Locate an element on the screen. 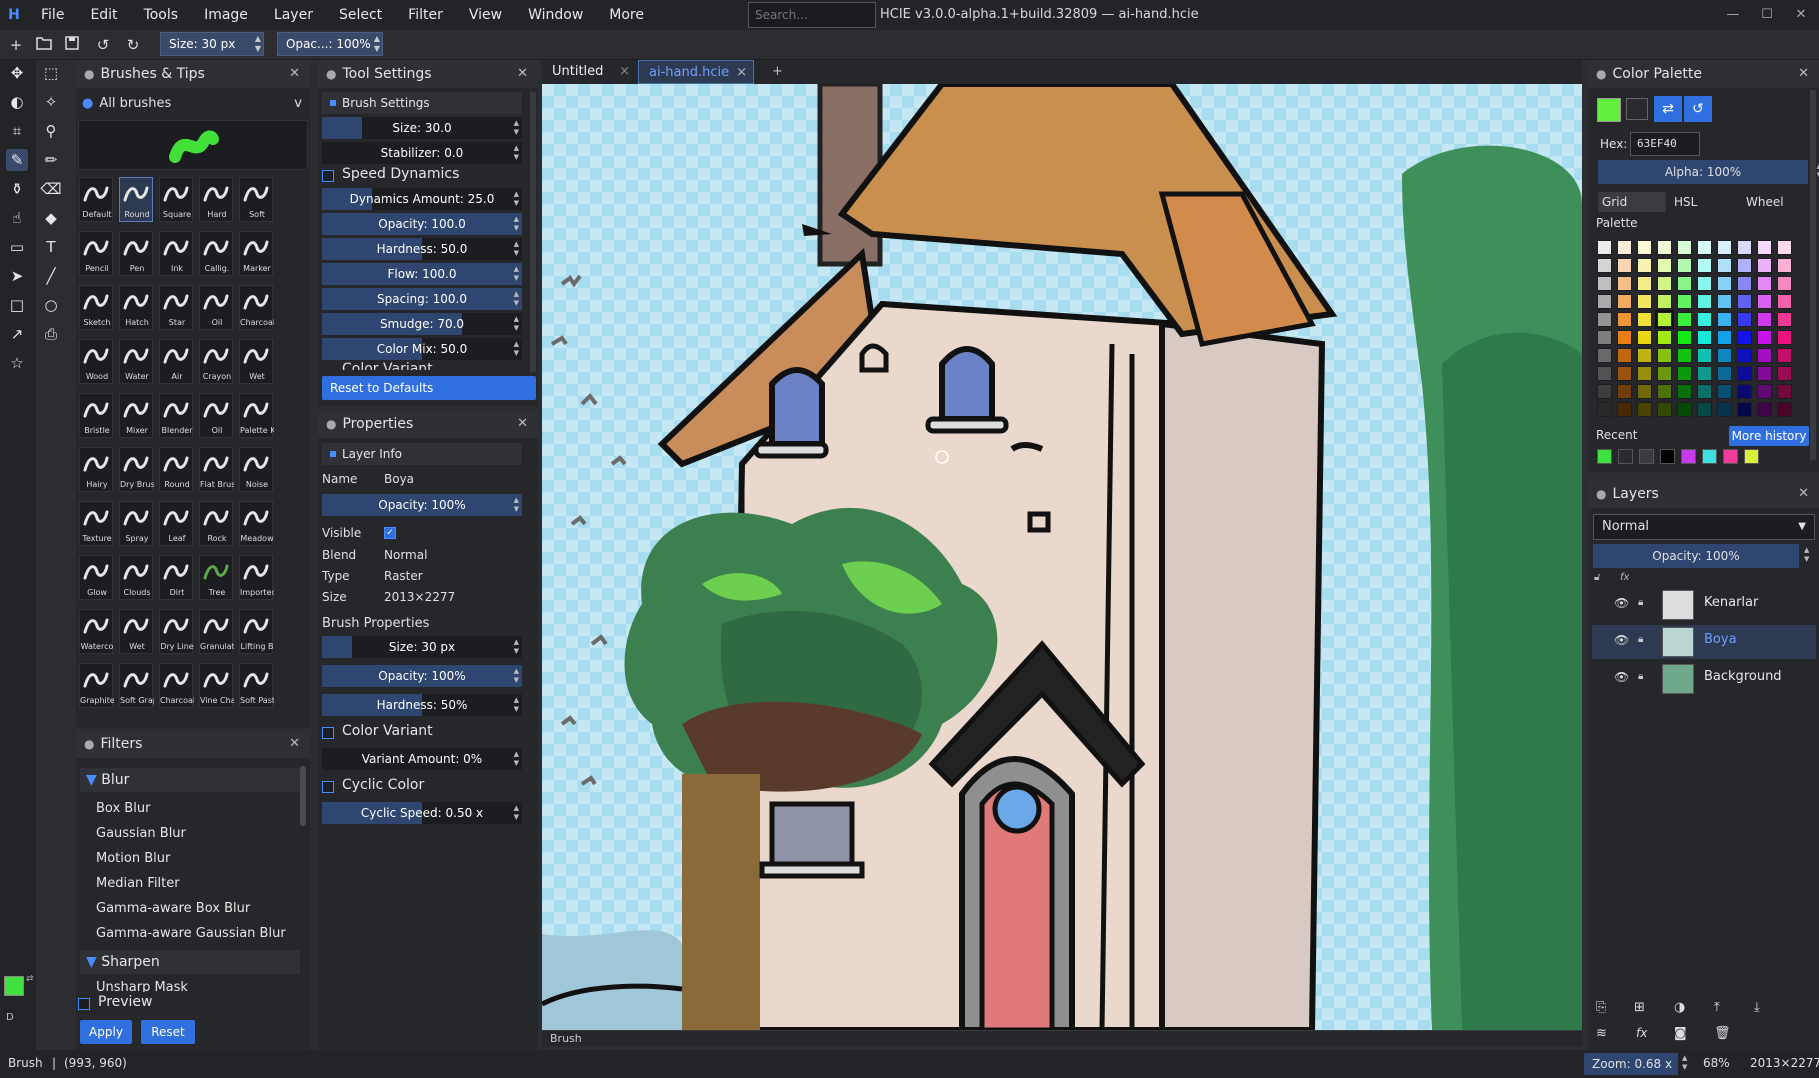  save-icon is located at coordinates (72, 45).